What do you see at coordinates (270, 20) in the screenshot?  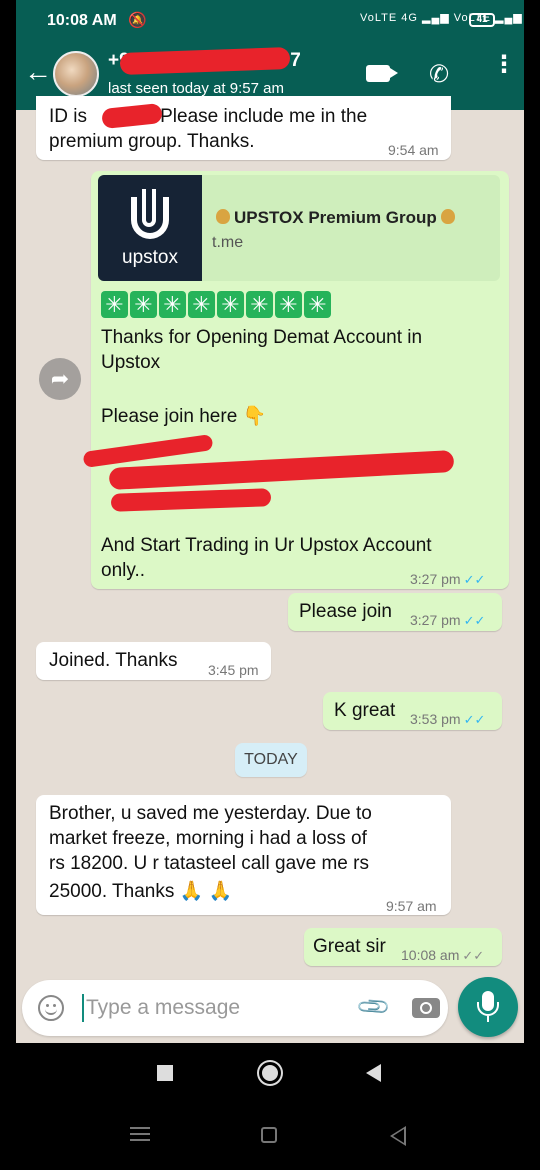 I see `status-bar: 10:08 AM 🔕 VoLTE 4G ▂▄▆ VoLTE ▂▄▆ 41` at bounding box center [270, 20].